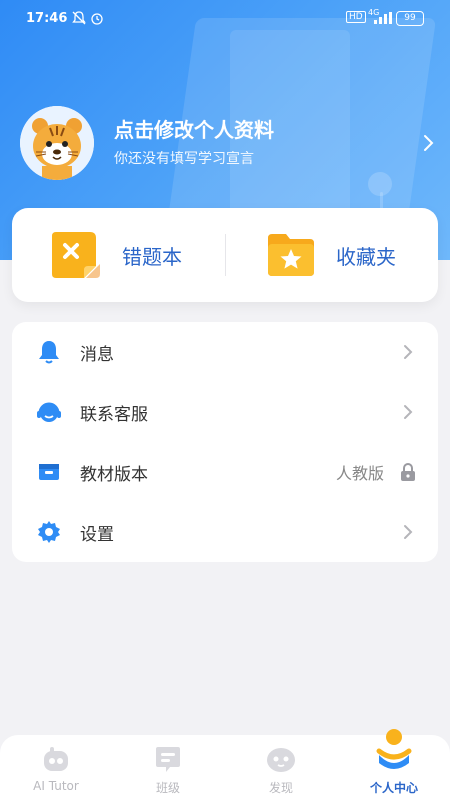 This screenshot has height=800, width=450. Describe the element at coordinates (359, 473) in the screenshot. I see `textbook-version-value: 人教版` at that location.